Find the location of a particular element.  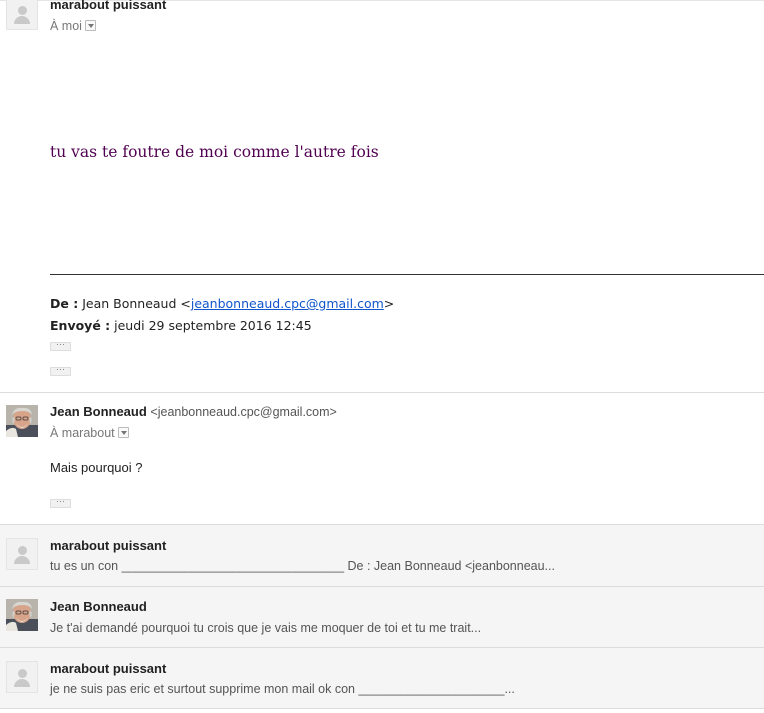

message-body: Mais pourquoi ? is located at coordinates (96, 467).